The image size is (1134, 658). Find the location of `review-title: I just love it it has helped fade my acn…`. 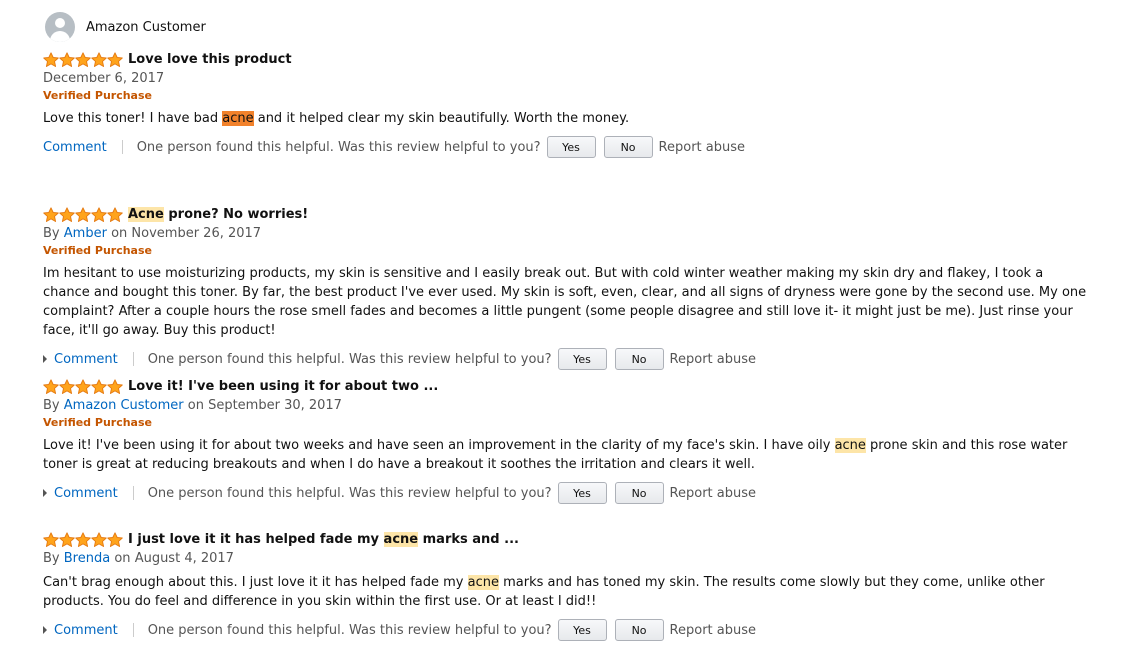

review-title: I just love it it has helped fade my acn… is located at coordinates (323, 539).